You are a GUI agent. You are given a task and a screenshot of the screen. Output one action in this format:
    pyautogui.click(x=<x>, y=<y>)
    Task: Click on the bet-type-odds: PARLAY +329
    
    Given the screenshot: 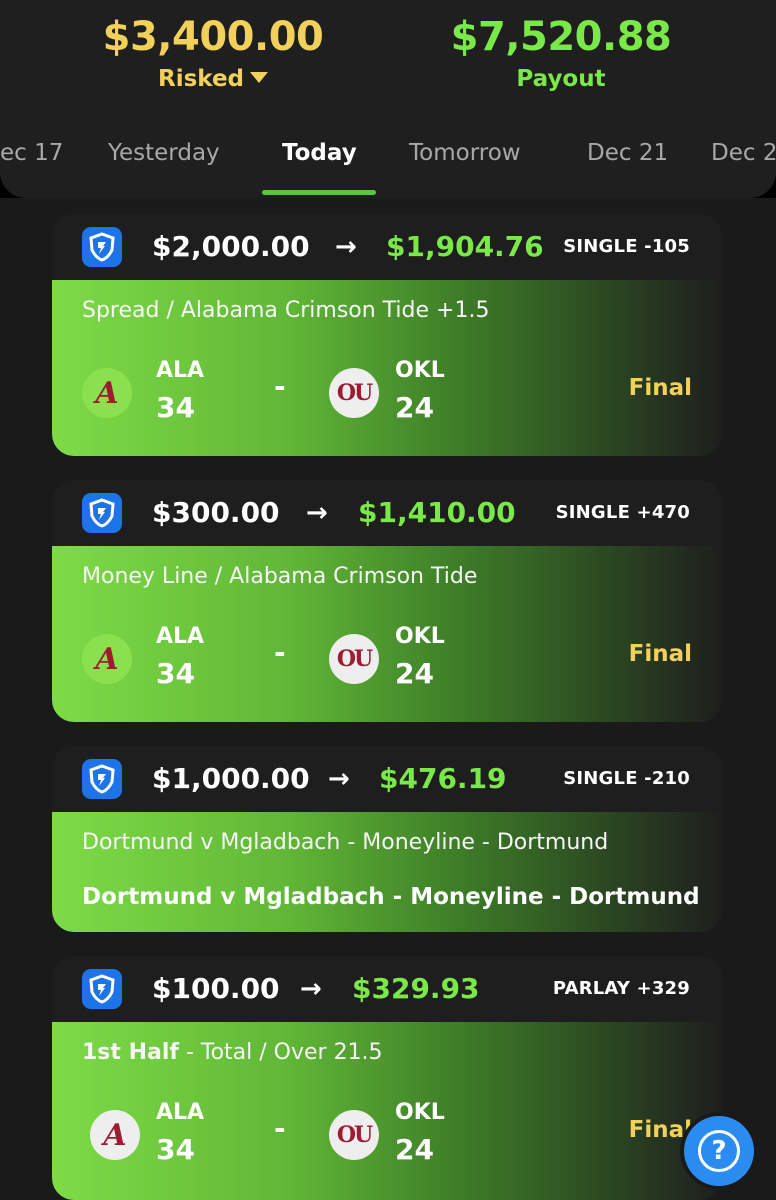 What is the action you would take?
    pyautogui.click(x=621, y=988)
    